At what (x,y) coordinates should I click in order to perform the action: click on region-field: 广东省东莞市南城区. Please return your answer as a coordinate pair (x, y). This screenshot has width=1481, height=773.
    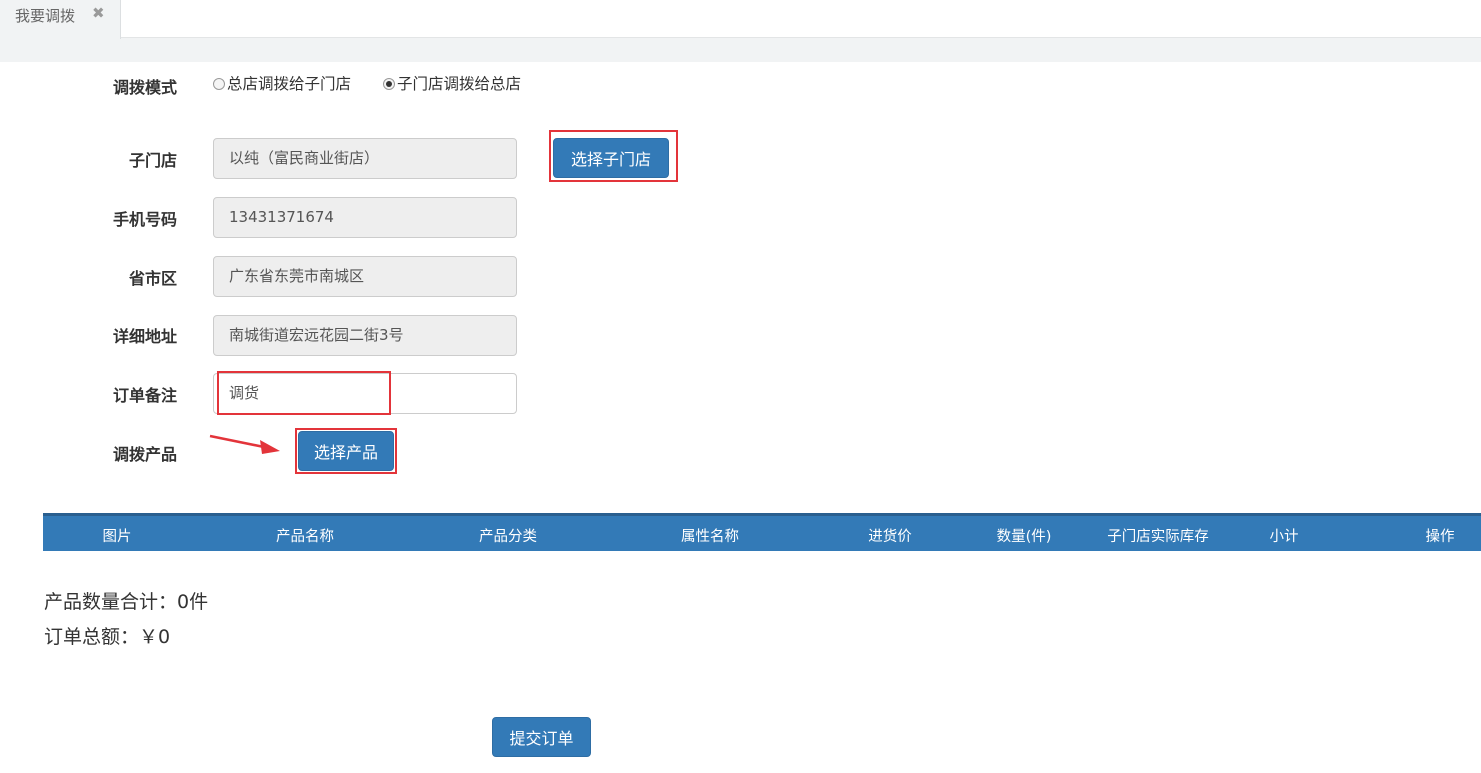
    Looking at the image, I should click on (365, 276).